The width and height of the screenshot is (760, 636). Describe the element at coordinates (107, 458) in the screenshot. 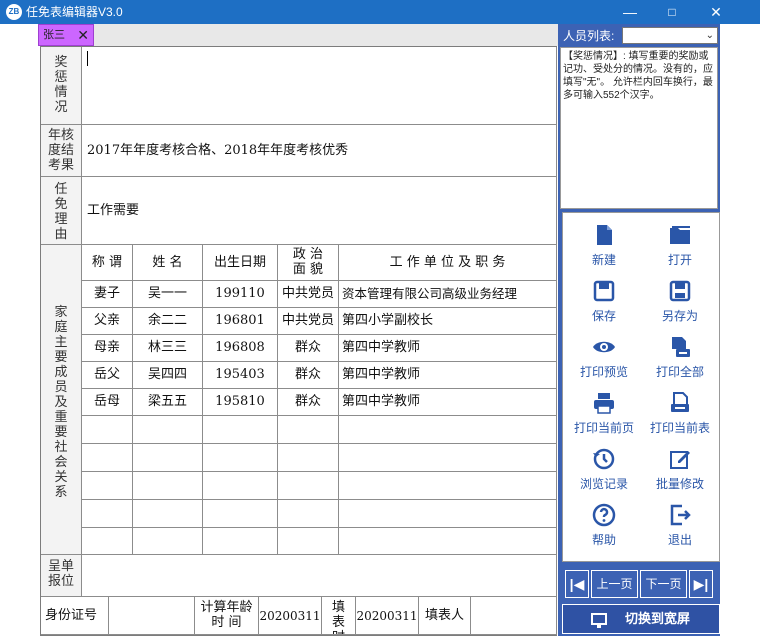

I see `row7-relation` at that location.